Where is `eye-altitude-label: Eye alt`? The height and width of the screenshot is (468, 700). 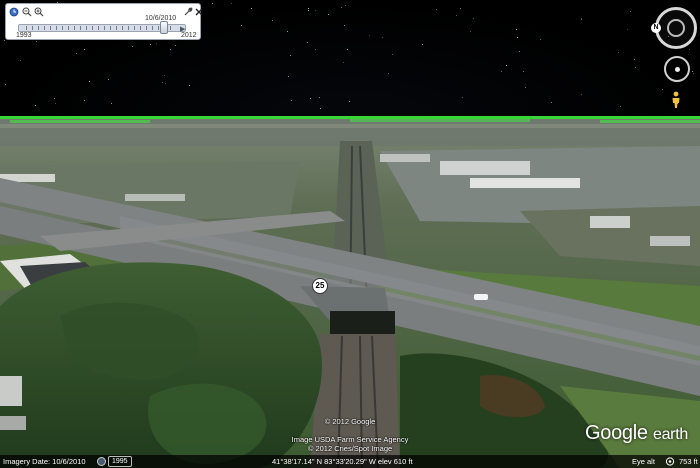 eye-altitude-label: Eye alt is located at coordinates (643, 461).